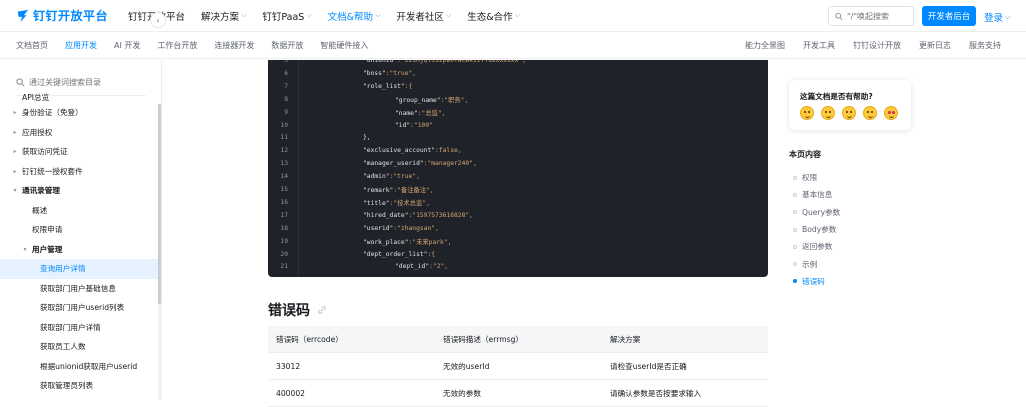  Describe the element at coordinates (68, 15) in the screenshot. I see `dingtalk-logo: 钉钉开放平台` at that location.